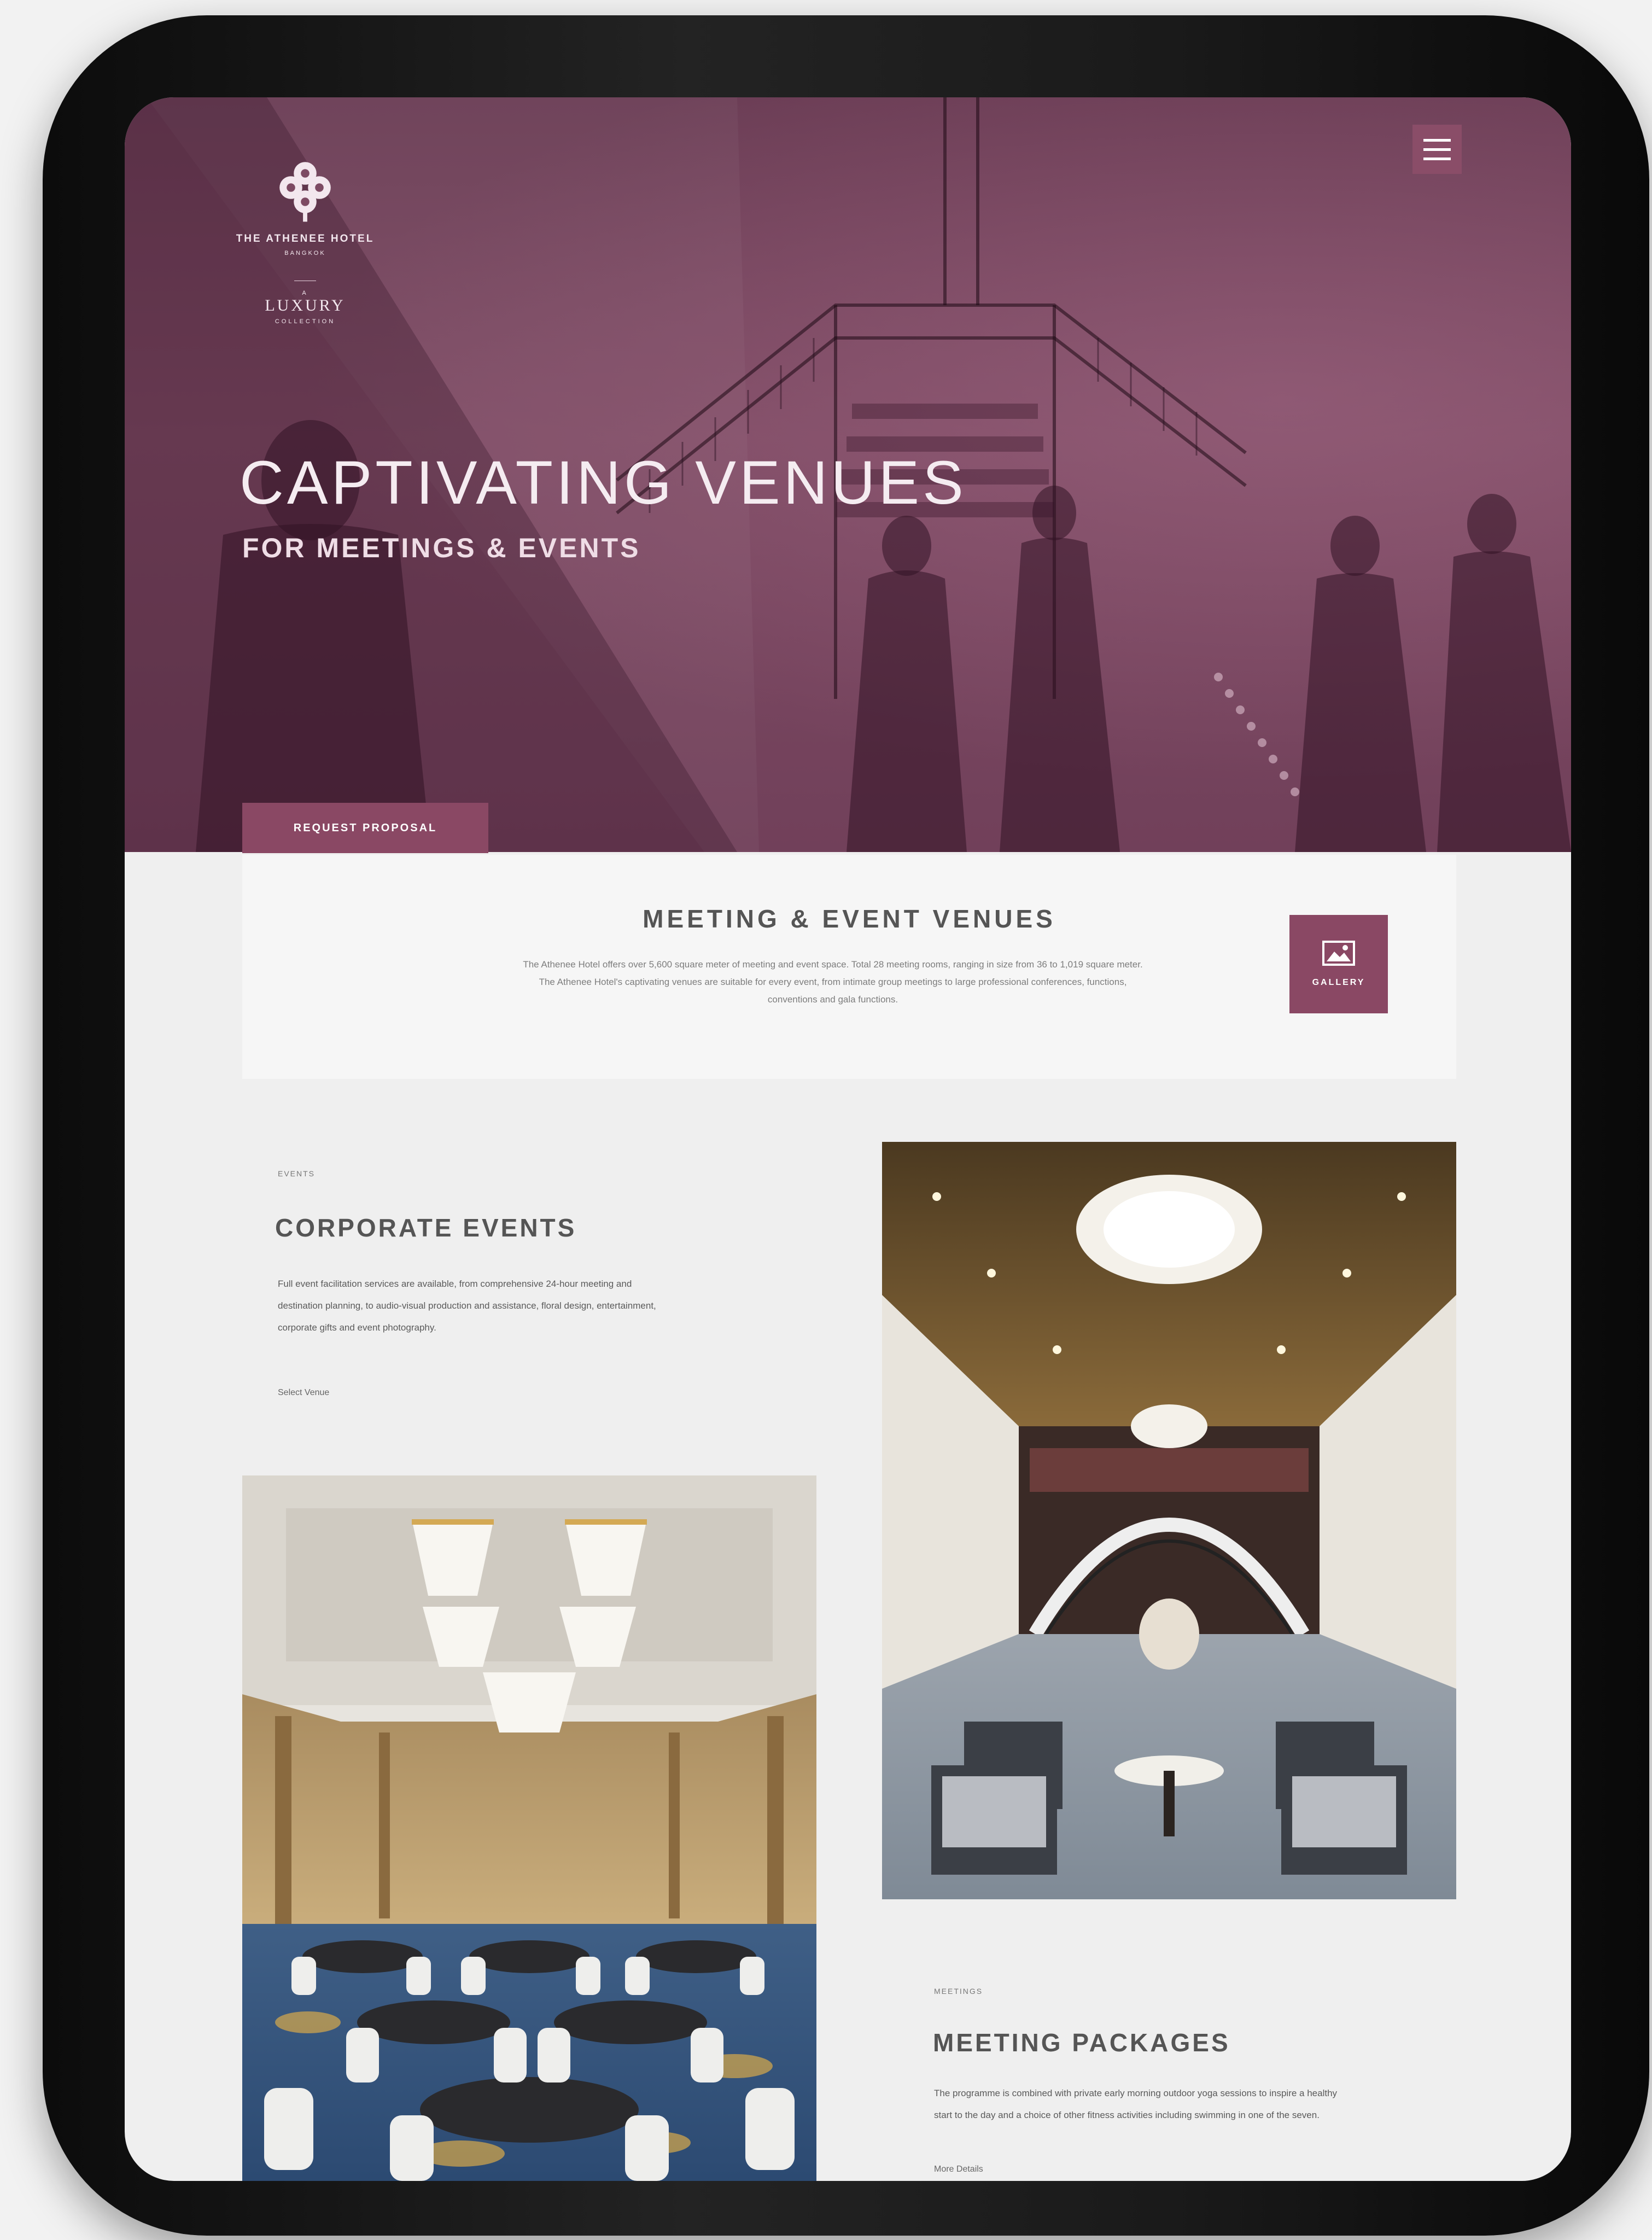 This screenshot has width=1652, height=2240. I want to click on logo-hotel-name: THE ATHENEE HOTEL, so click(305, 238).